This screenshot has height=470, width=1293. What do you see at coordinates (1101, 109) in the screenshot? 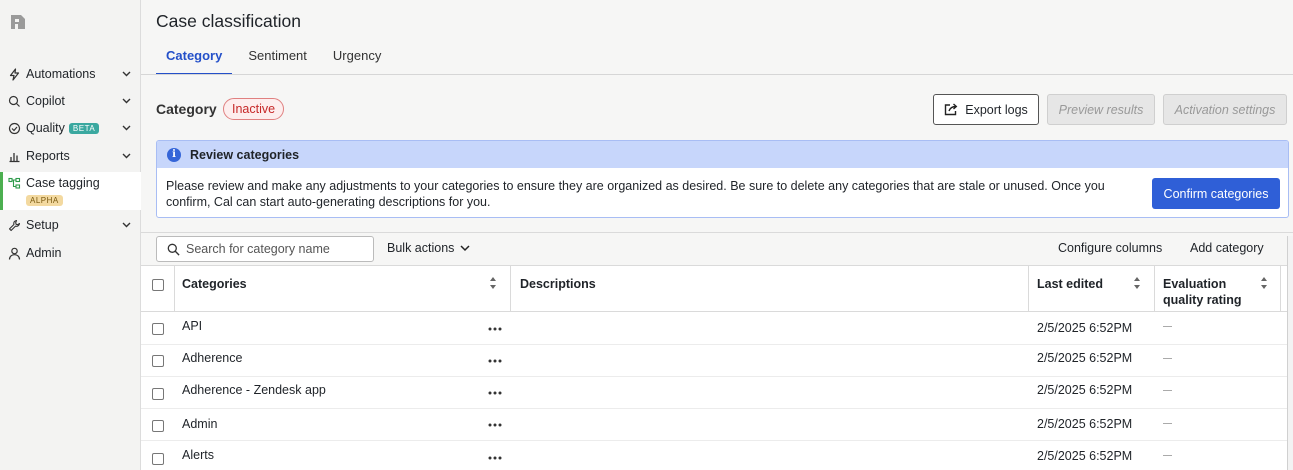
I see `preview-results-button: Preview results` at bounding box center [1101, 109].